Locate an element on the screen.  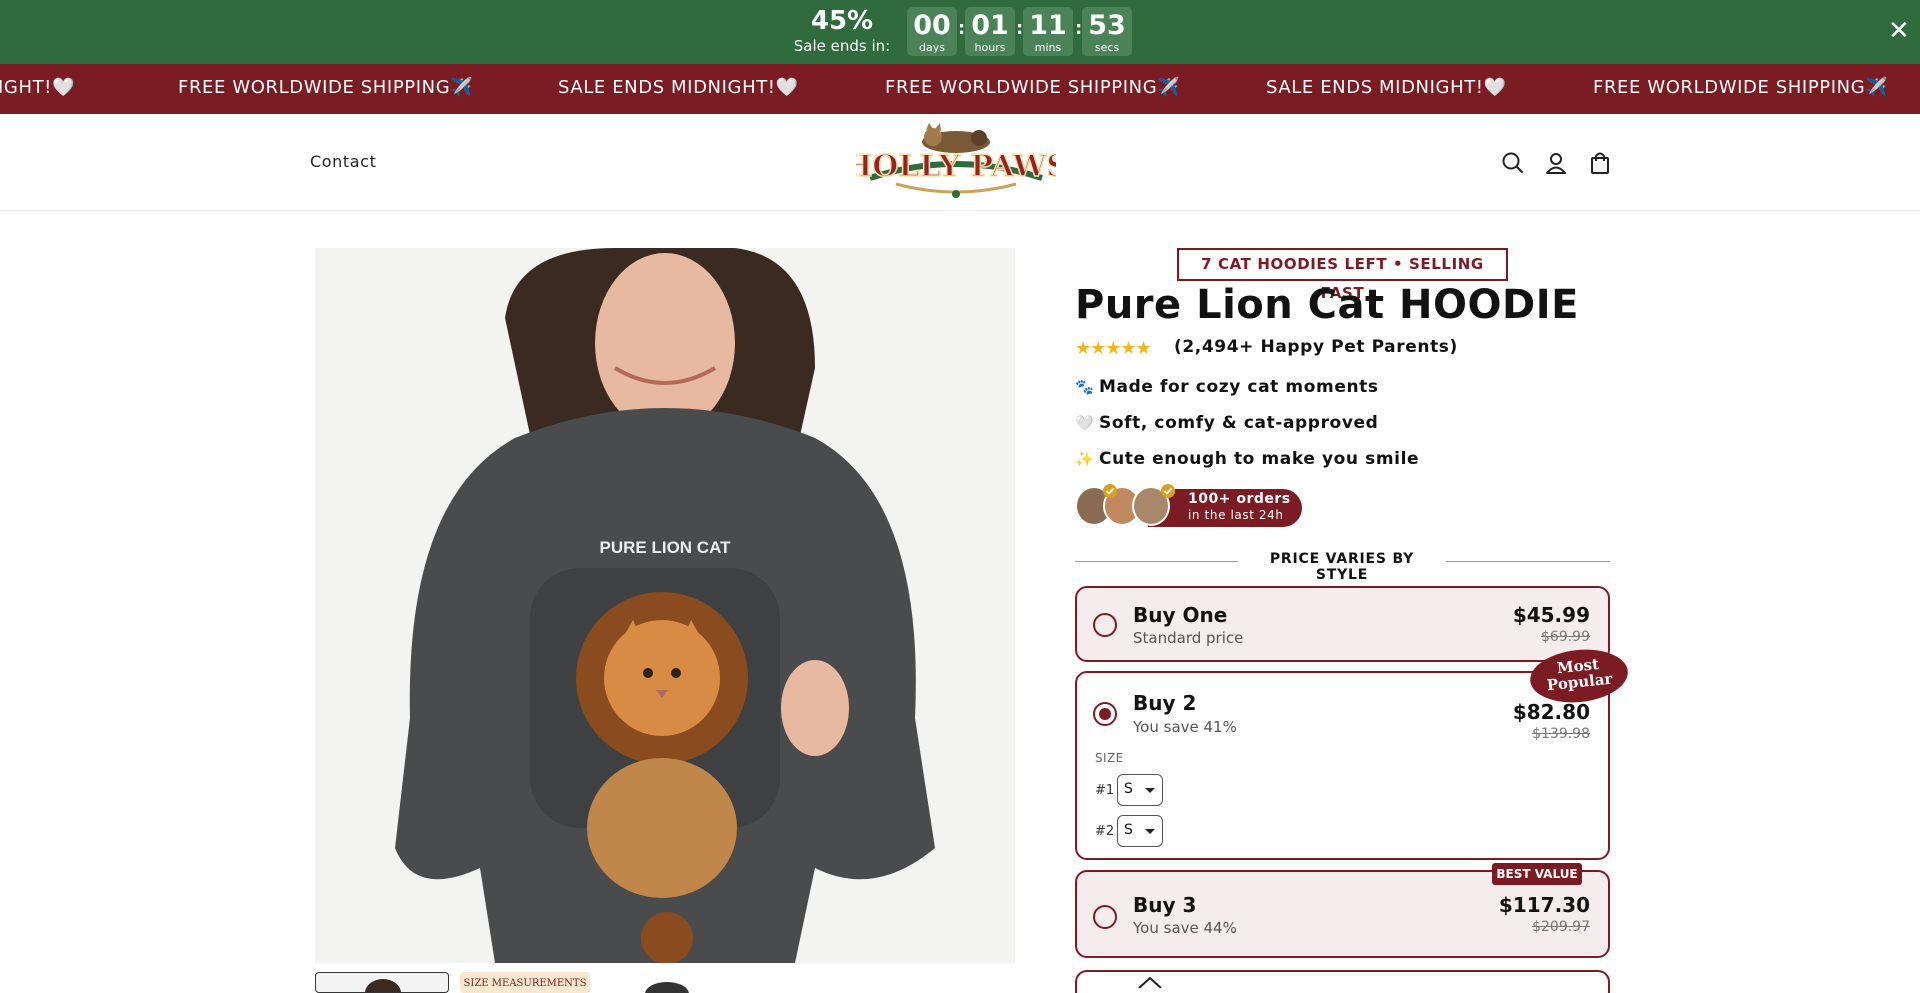
product-title: Pure Lion Cat HOODIE is located at coordinates (1327, 305).